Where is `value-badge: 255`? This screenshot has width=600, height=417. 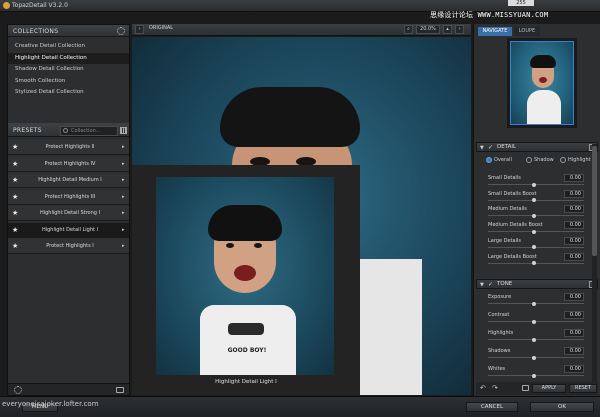
value-badge: 255 is located at coordinates (521, 3).